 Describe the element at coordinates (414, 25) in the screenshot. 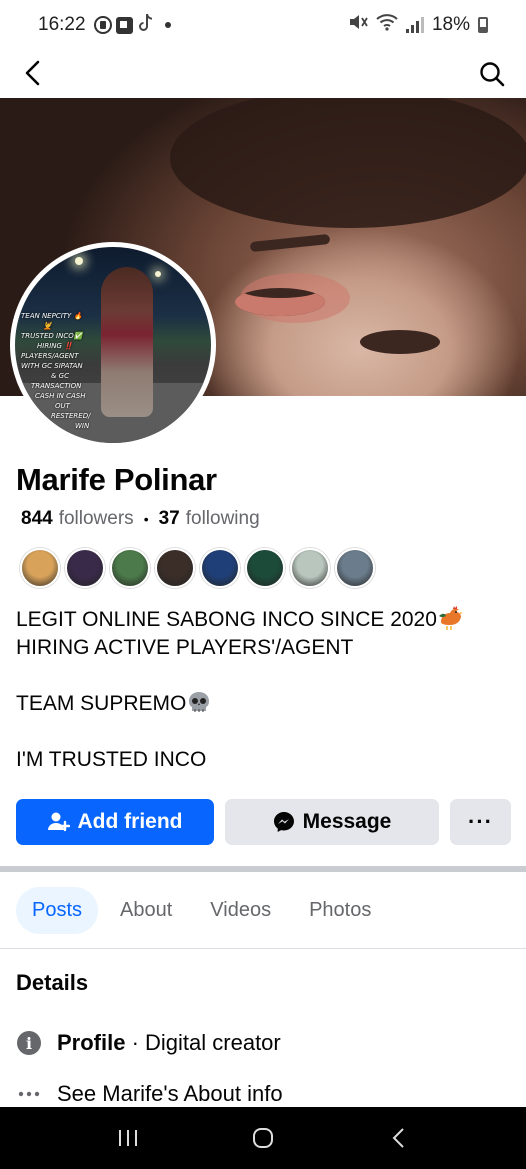

I see `signal-icon` at that location.